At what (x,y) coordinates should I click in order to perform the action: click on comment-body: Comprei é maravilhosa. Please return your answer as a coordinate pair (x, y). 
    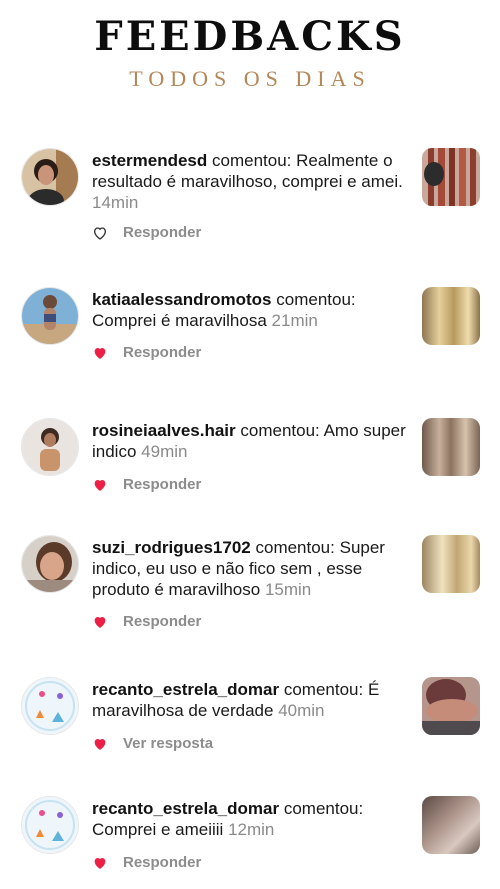
    Looking at the image, I should click on (179, 320).